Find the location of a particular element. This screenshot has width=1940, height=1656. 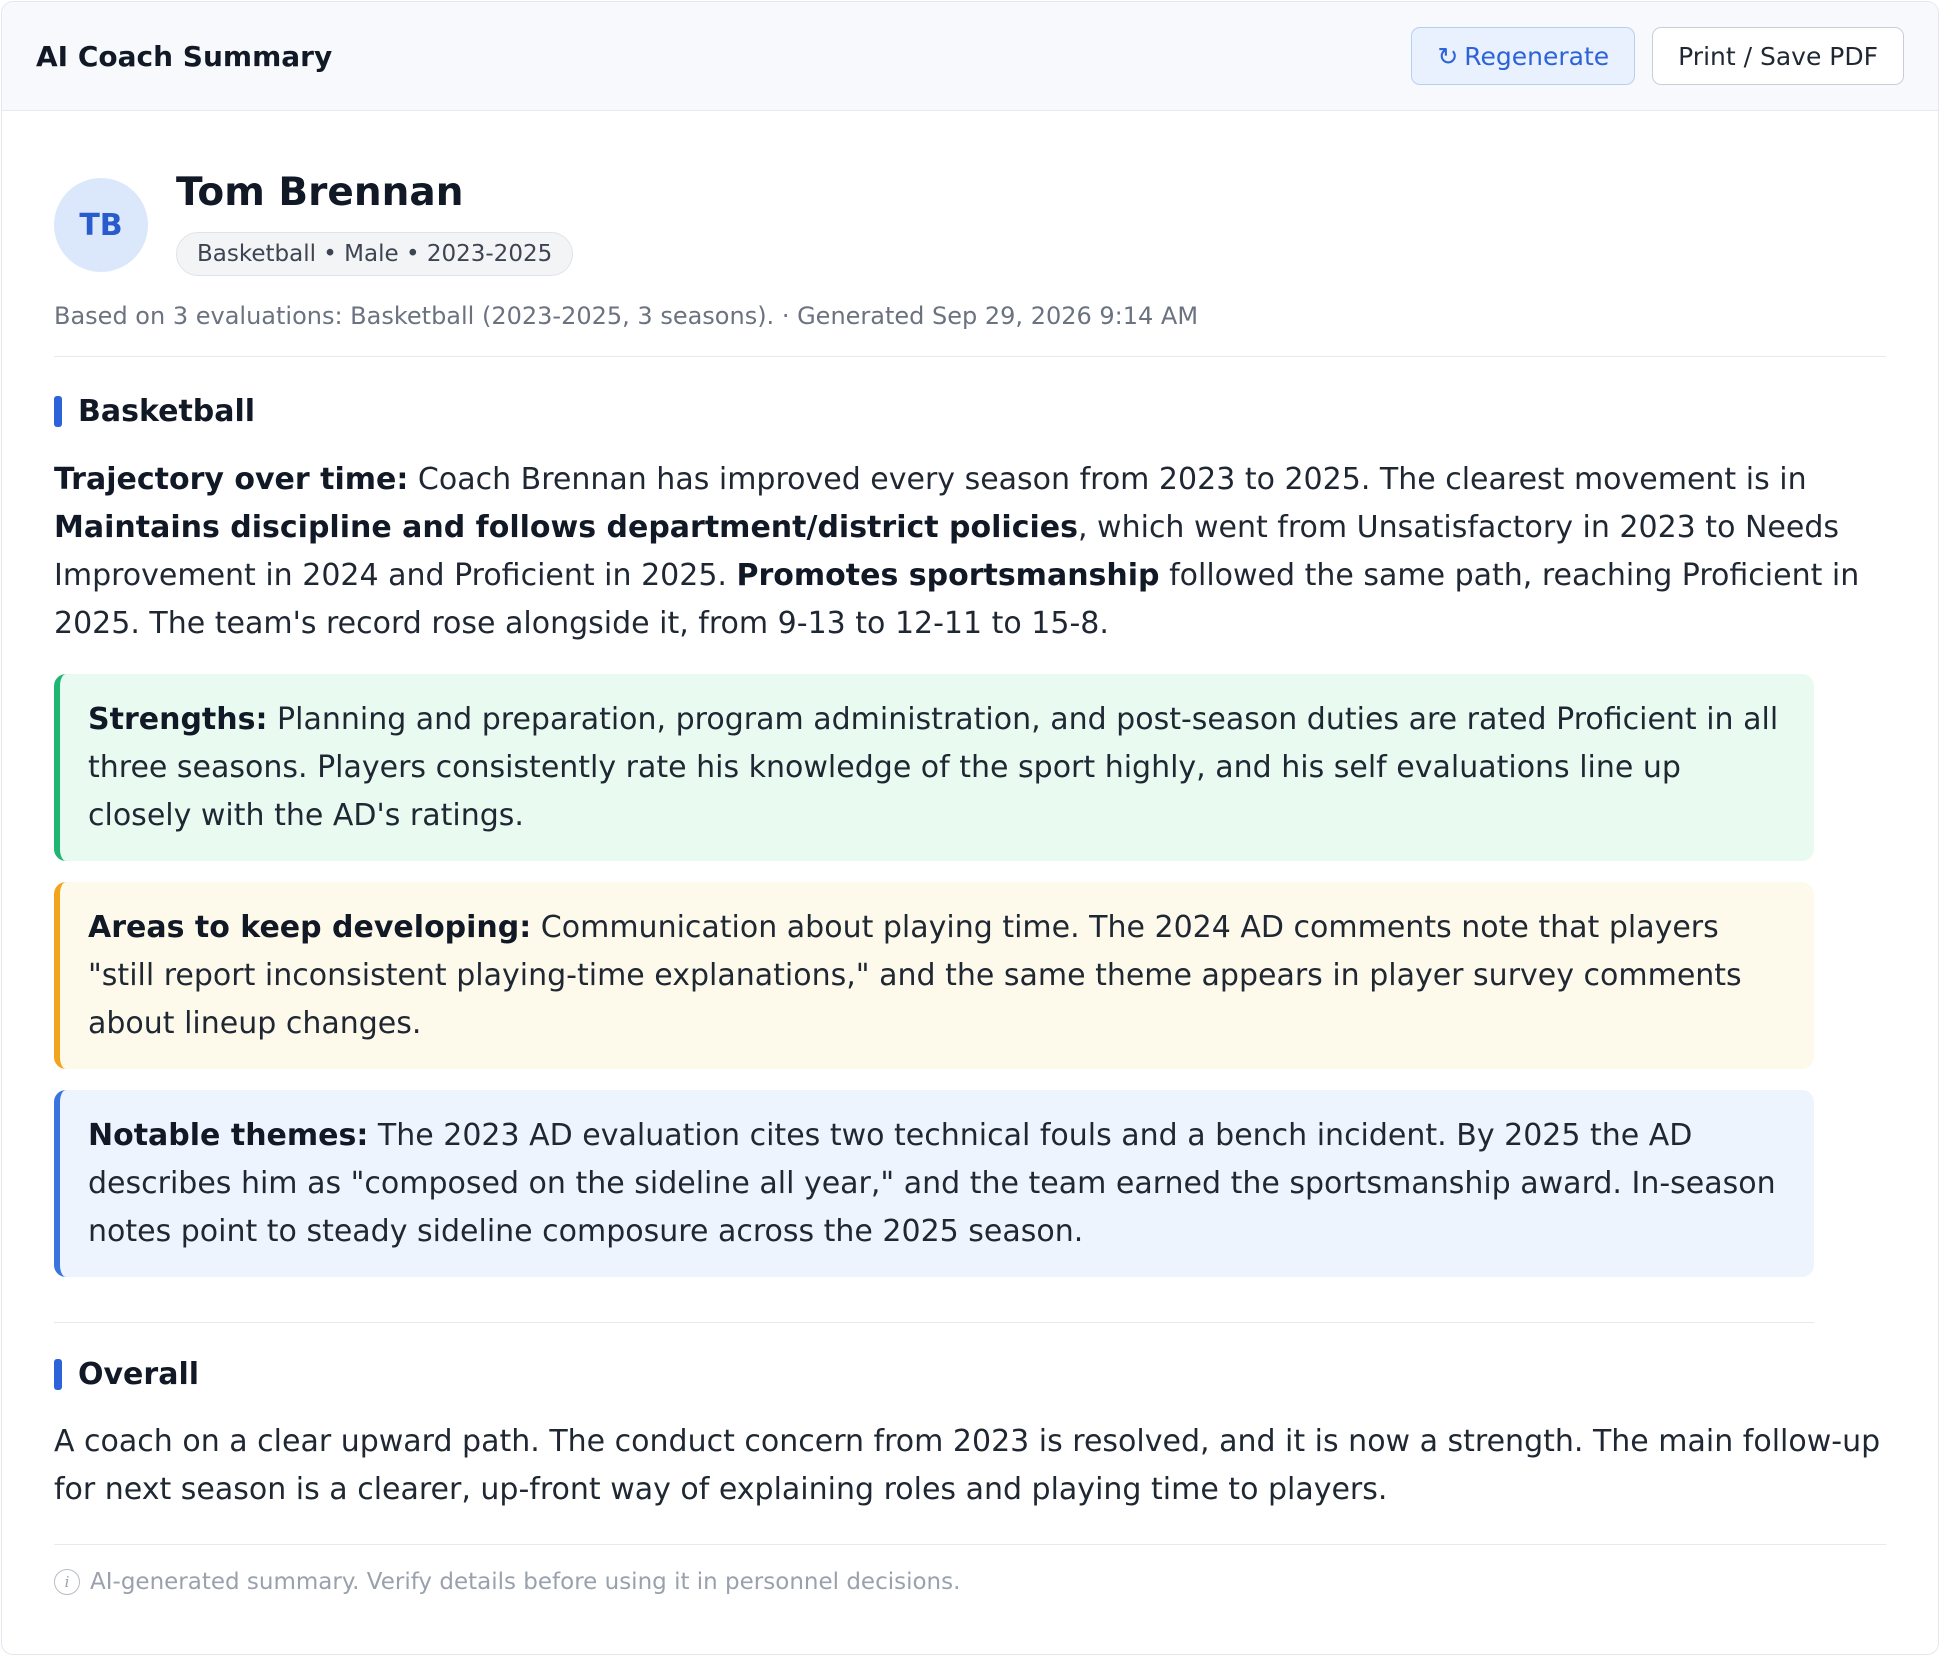

section-heading-overall: Overall is located at coordinates (970, 1374).